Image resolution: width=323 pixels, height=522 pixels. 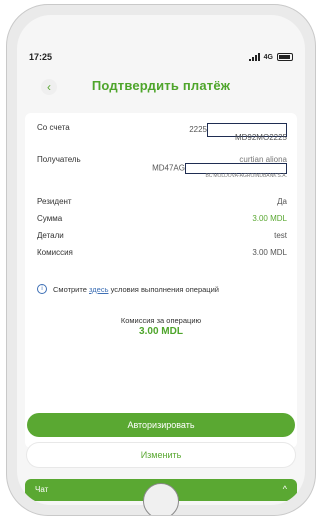 What do you see at coordinates (282, 201) in the screenshot?
I see `resident-value: Да` at bounding box center [282, 201].